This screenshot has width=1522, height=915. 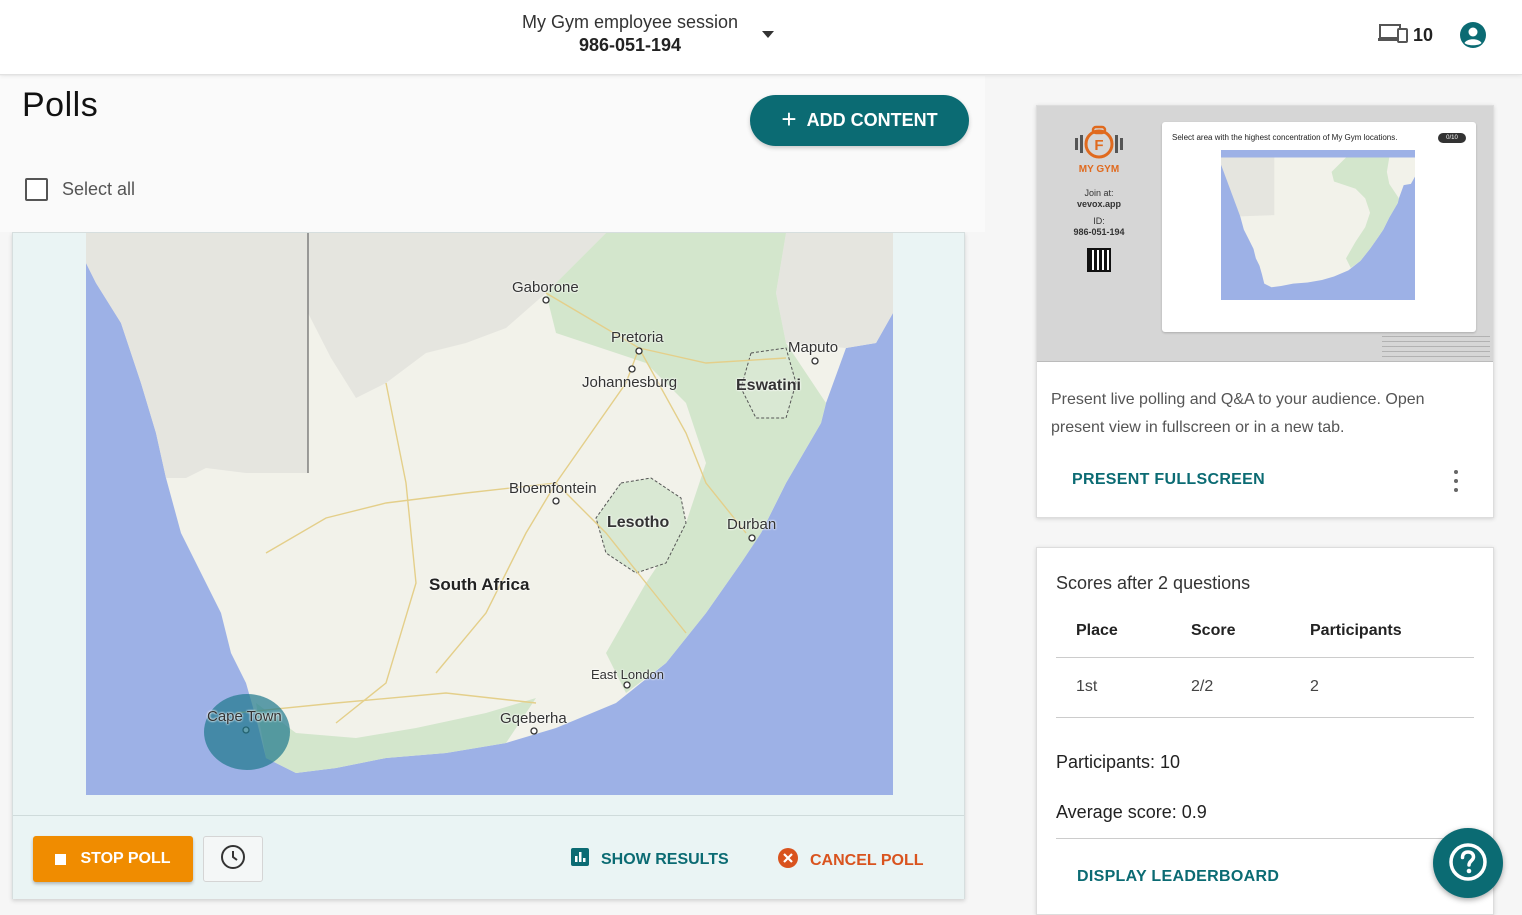 I want to click on cancel-icon, so click(x=788, y=860).